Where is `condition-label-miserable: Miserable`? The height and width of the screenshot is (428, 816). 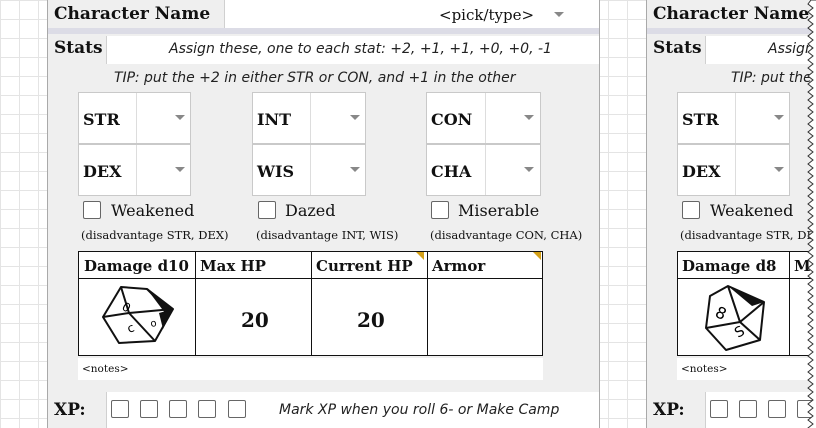
condition-label-miserable: Miserable is located at coordinates (499, 210).